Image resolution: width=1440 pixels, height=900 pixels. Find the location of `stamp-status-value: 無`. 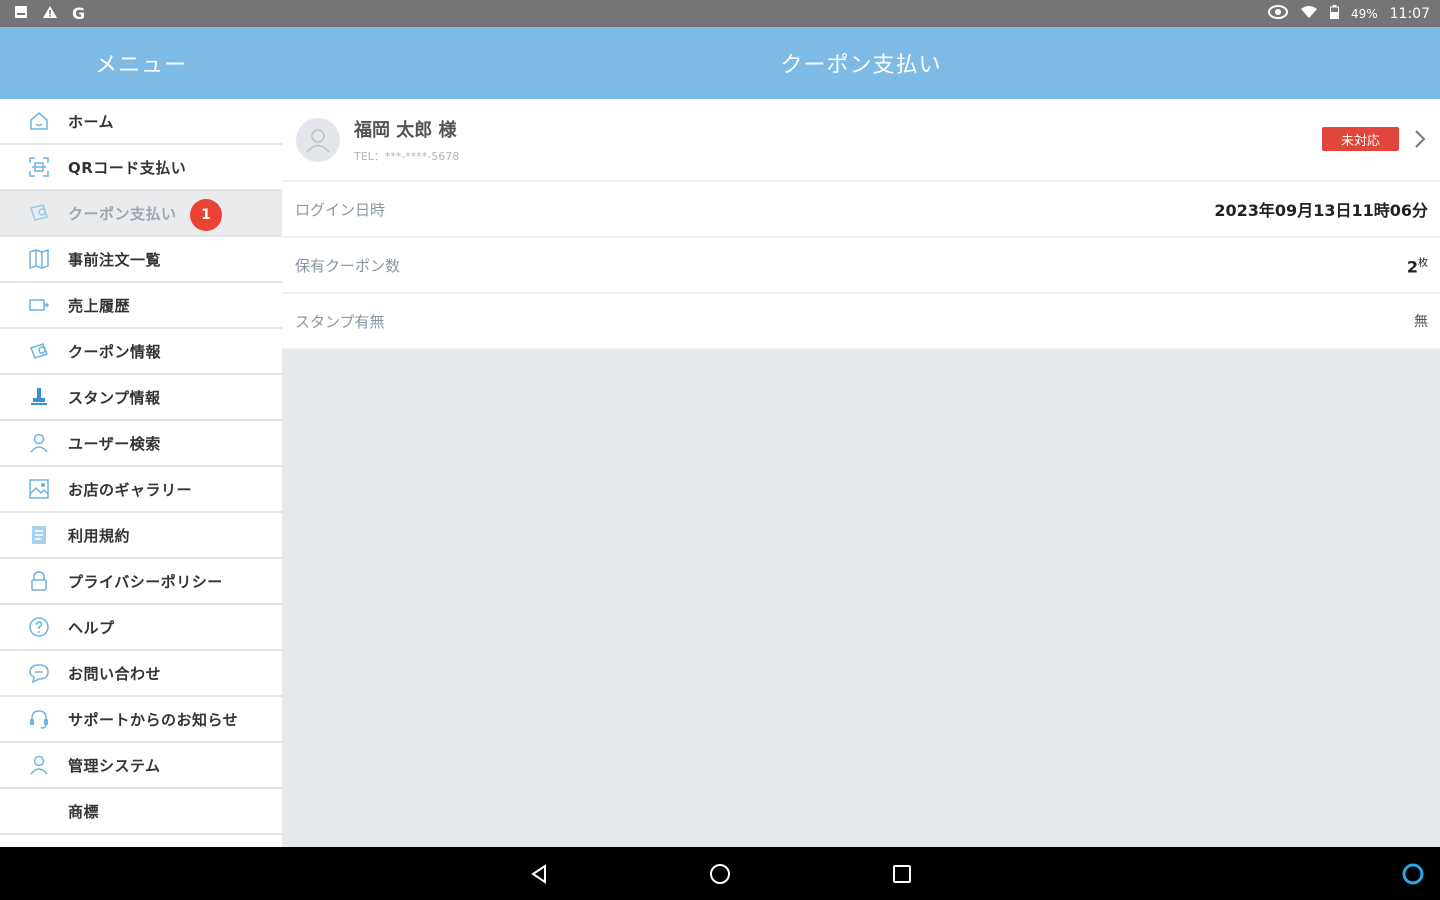

stamp-status-value: 無 is located at coordinates (1421, 322).